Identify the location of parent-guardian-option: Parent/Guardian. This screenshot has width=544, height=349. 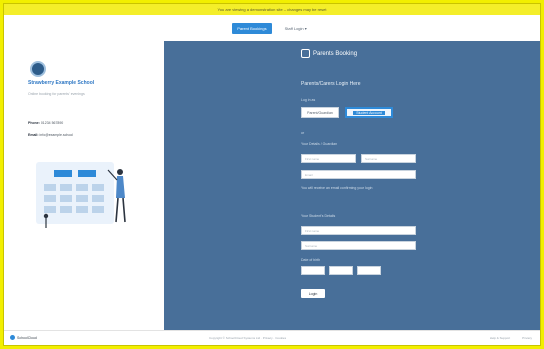
(320, 112).